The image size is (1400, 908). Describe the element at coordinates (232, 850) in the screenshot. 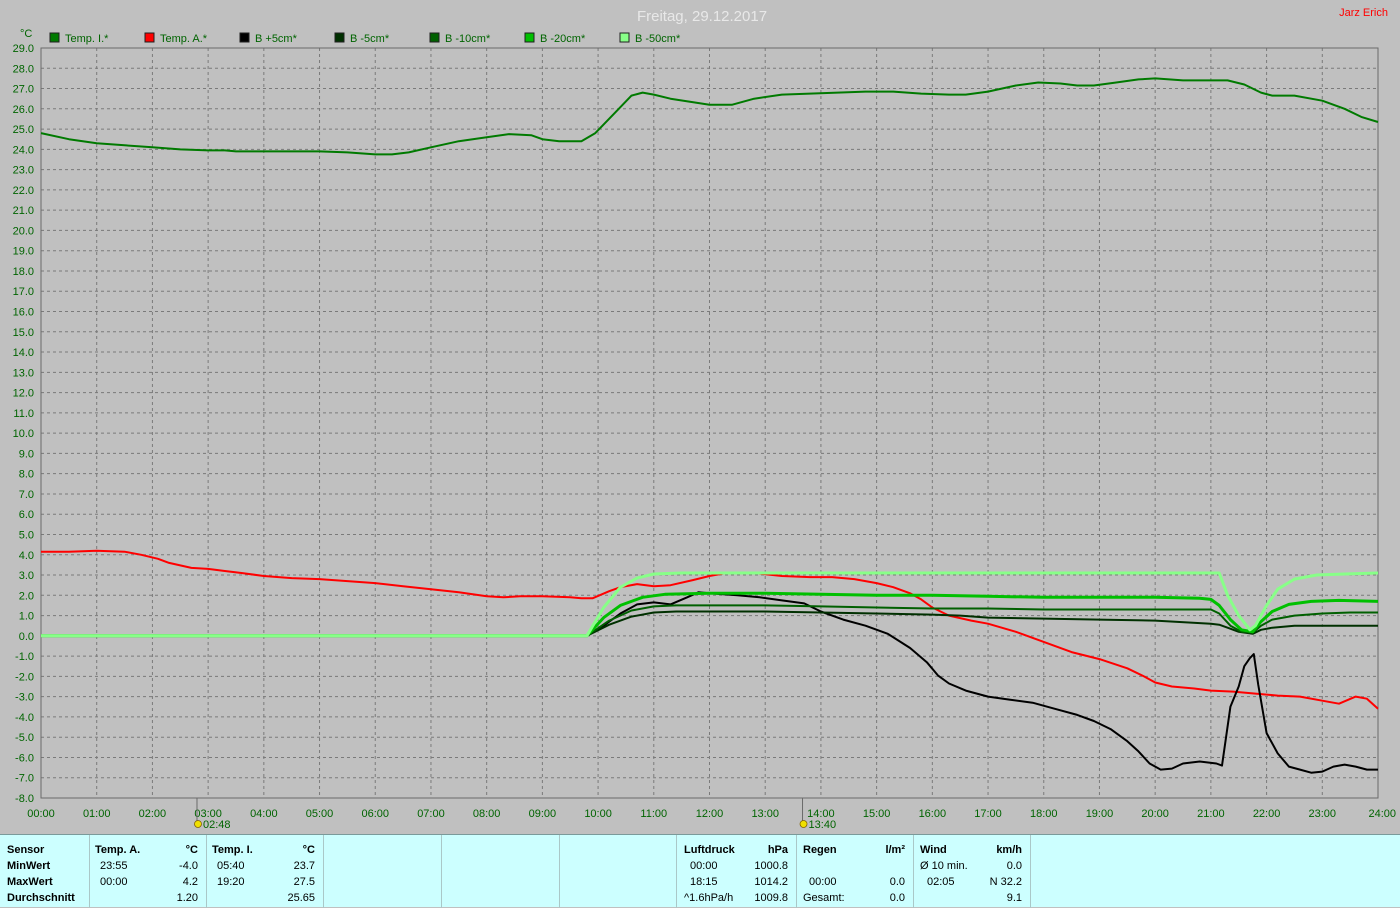

I see `temp-i-label: Temp. I.` at that location.